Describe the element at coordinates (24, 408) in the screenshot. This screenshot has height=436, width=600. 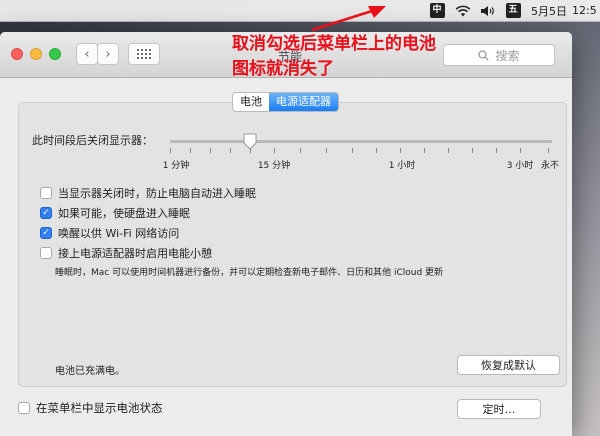
I see `show-battery-checkbox` at that location.